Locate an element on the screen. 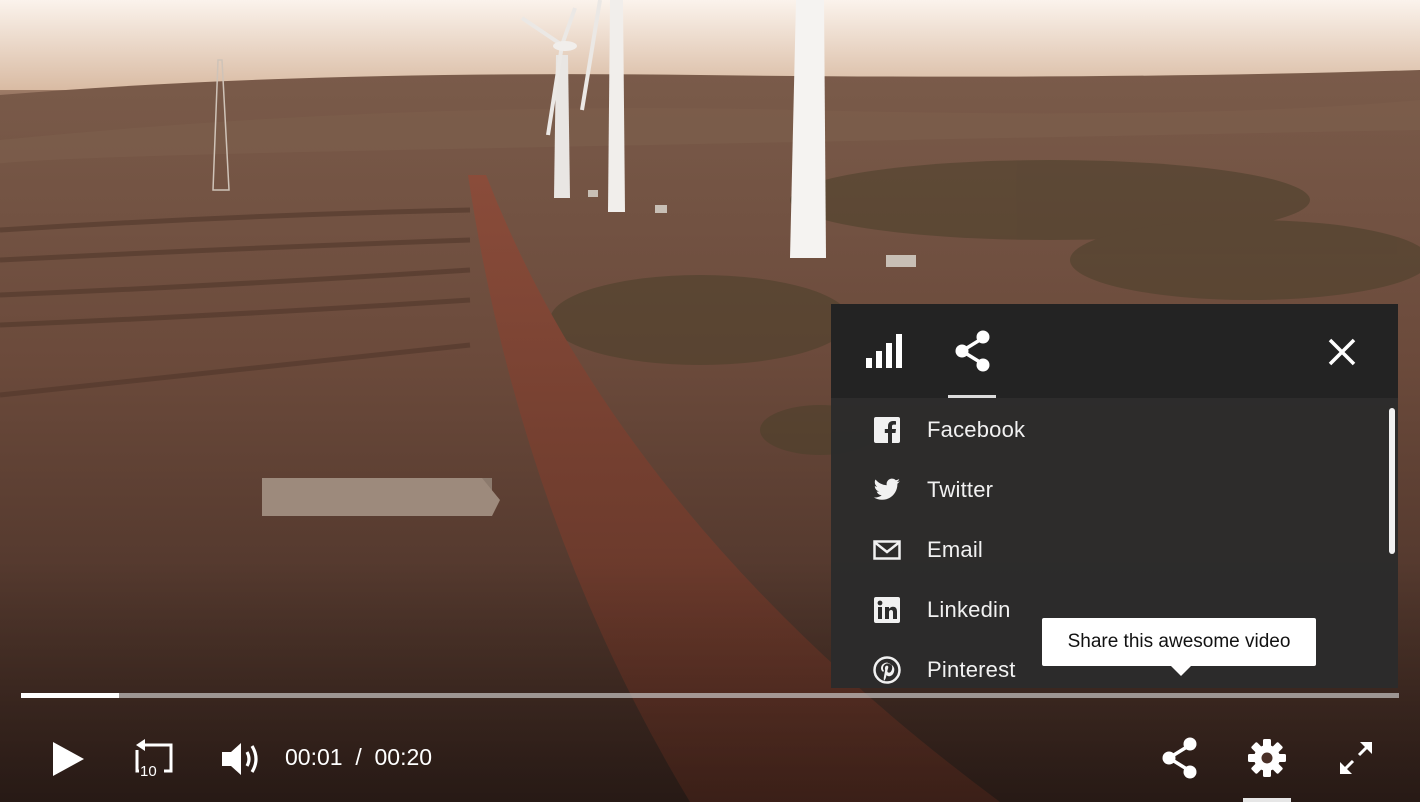 This screenshot has width=1420, height=802. close-button is located at coordinates (1342, 352).